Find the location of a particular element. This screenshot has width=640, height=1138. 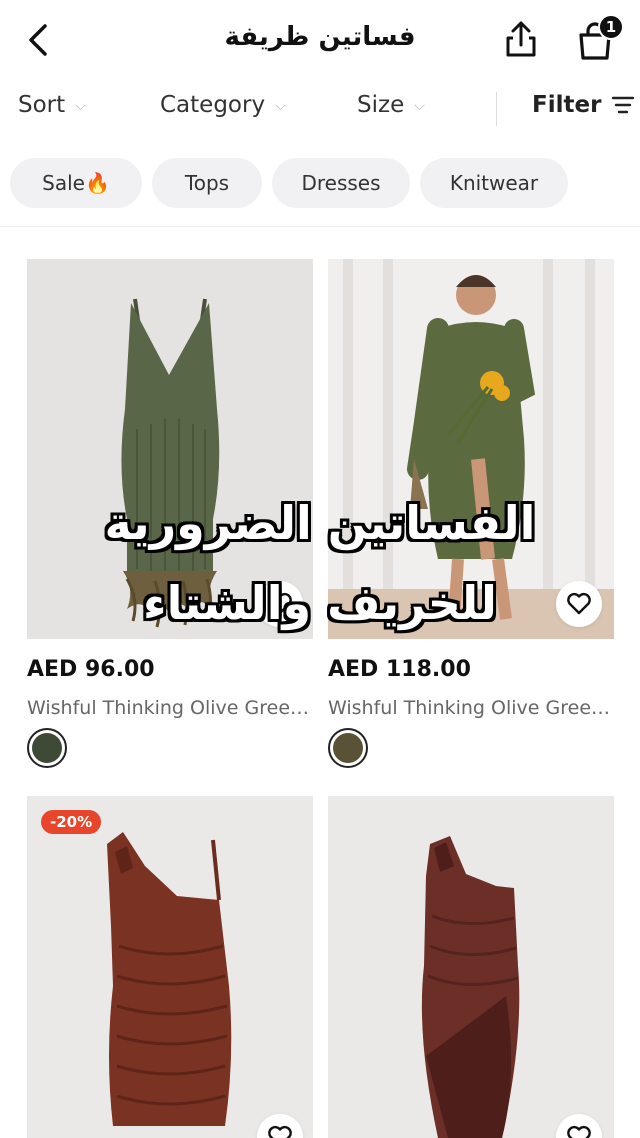

cart-count-badge: 1 is located at coordinates (611, 27).